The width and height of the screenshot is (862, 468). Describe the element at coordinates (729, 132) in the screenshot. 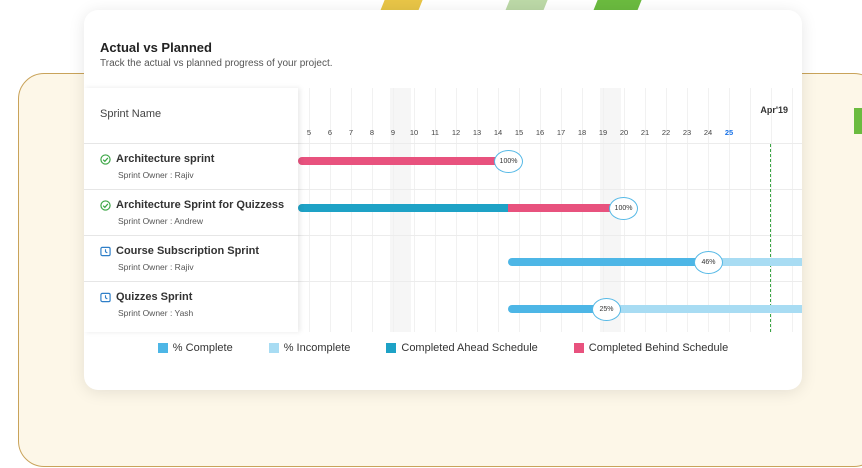

I see `day-label-today: 25` at that location.